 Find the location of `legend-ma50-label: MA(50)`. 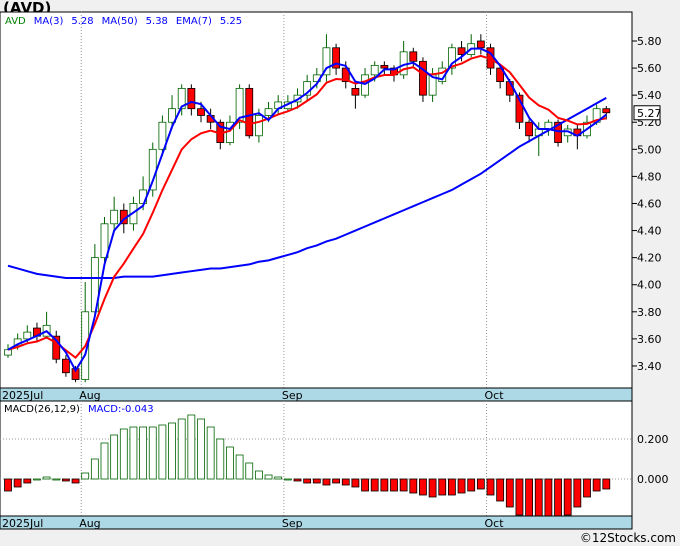

legend-ma50-label: MA(50) is located at coordinates (120, 21).